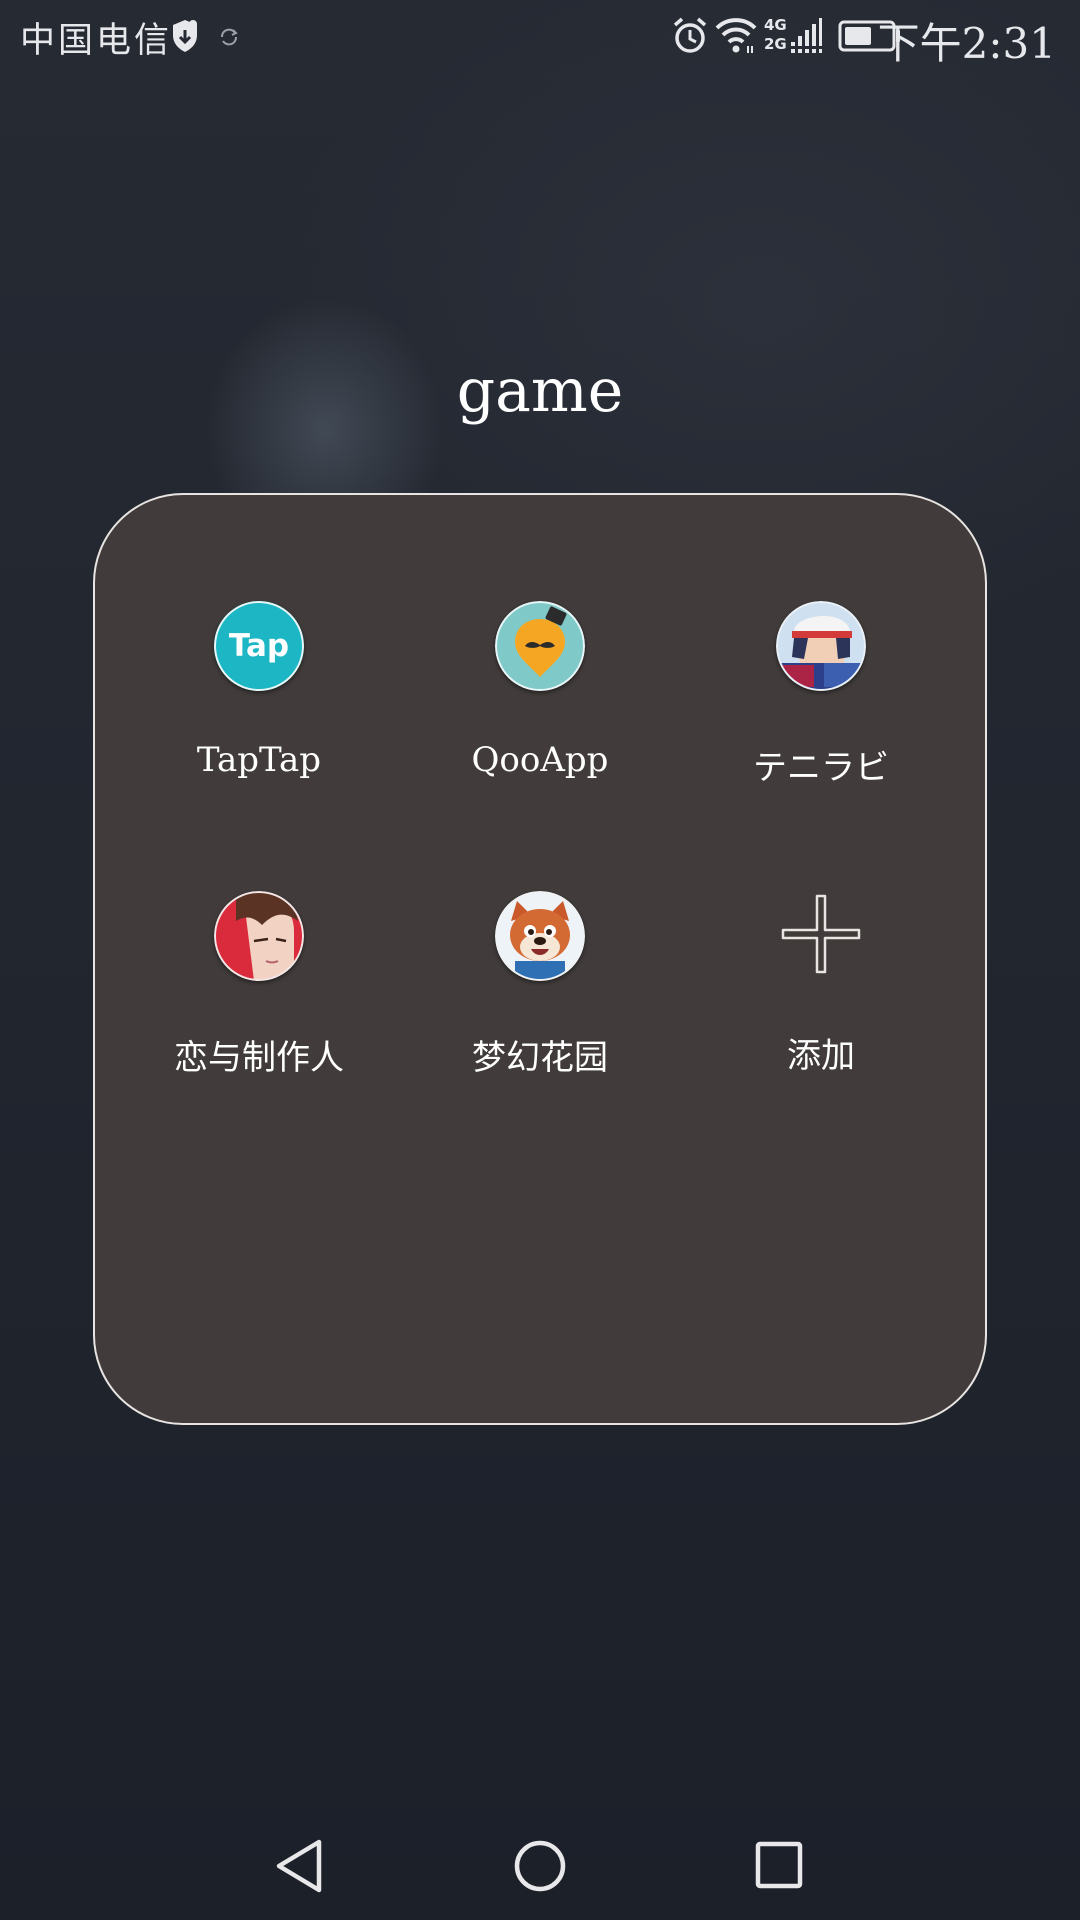  Describe the element at coordinates (540, 391) in the screenshot. I see `folder-title: game` at that location.